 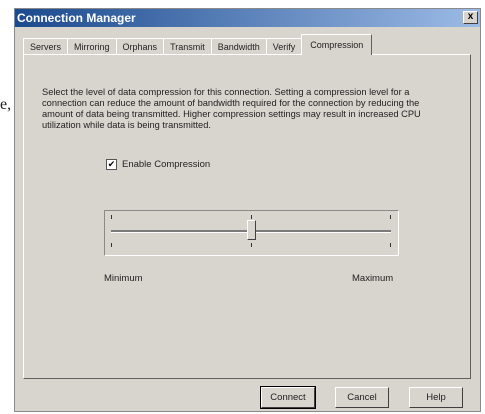 What do you see at coordinates (92, 46) in the screenshot?
I see `tab-mirroring: Mirroring` at bounding box center [92, 46].